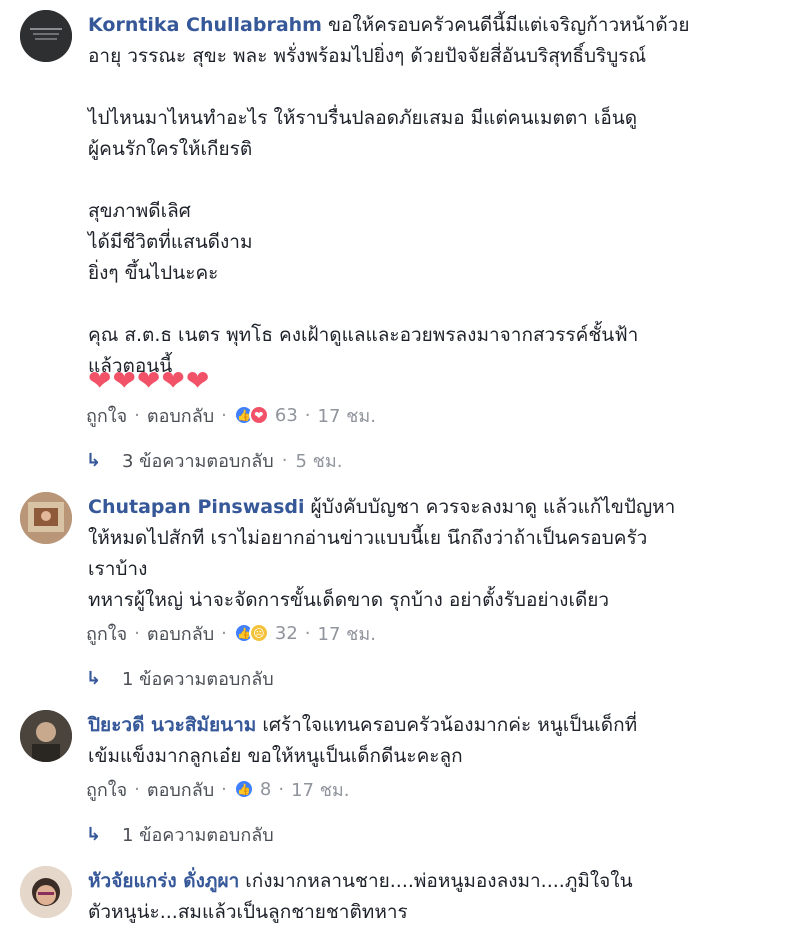  What do you see at coordinates (319, 461) in the screenshot?
I see `replies-time: 5 ชม.` at bounding box center [319, 461].